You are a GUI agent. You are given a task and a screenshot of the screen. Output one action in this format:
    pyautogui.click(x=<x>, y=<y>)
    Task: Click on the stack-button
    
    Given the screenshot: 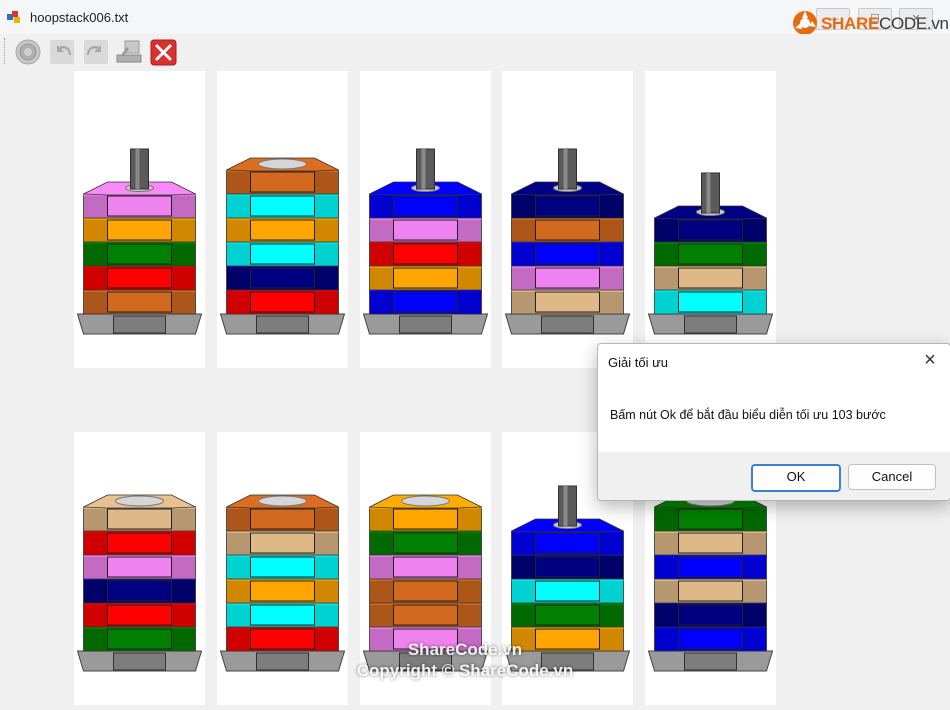 What is the action you would take?
    pyautogui.click(x=129, y=52)
    